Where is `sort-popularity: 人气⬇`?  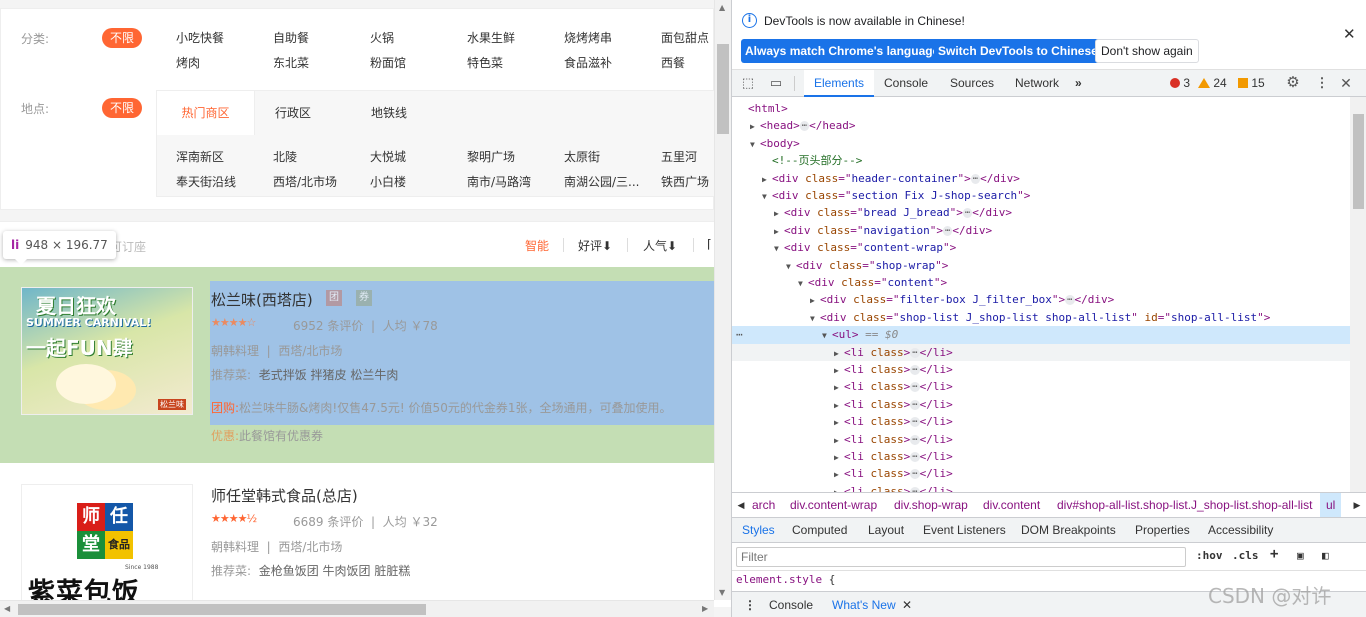 sort-popularity: 人气⬇ is located at coordinates (660, 245).